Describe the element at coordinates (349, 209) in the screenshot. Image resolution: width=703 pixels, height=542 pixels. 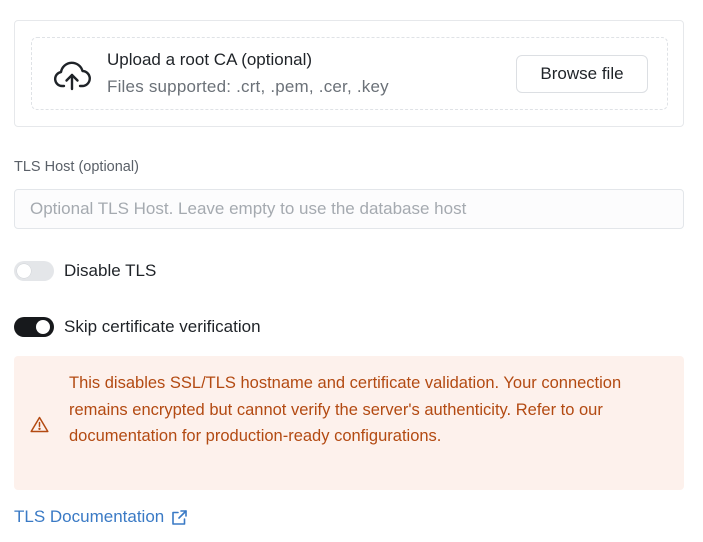
I see `tls-host-input` at that location.